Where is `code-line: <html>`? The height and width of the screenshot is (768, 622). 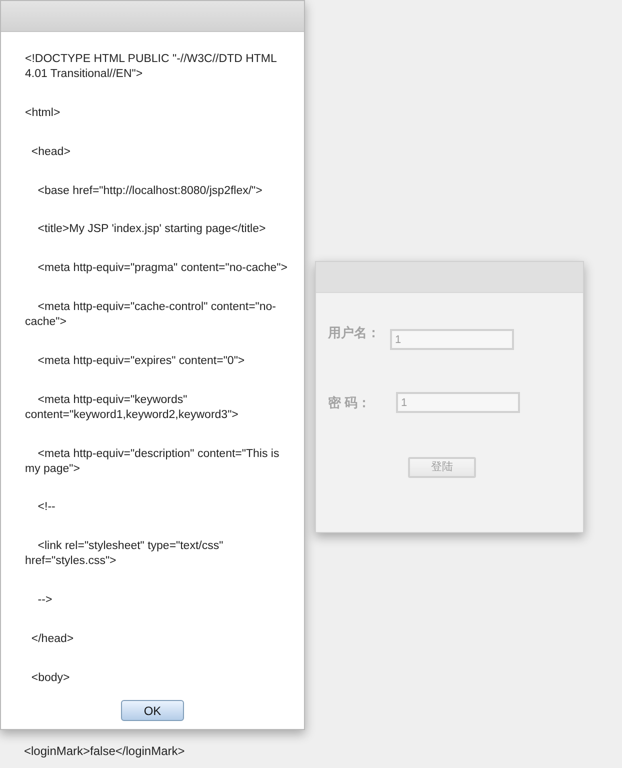
code-line: <html> is located at coordinates (43, 113).